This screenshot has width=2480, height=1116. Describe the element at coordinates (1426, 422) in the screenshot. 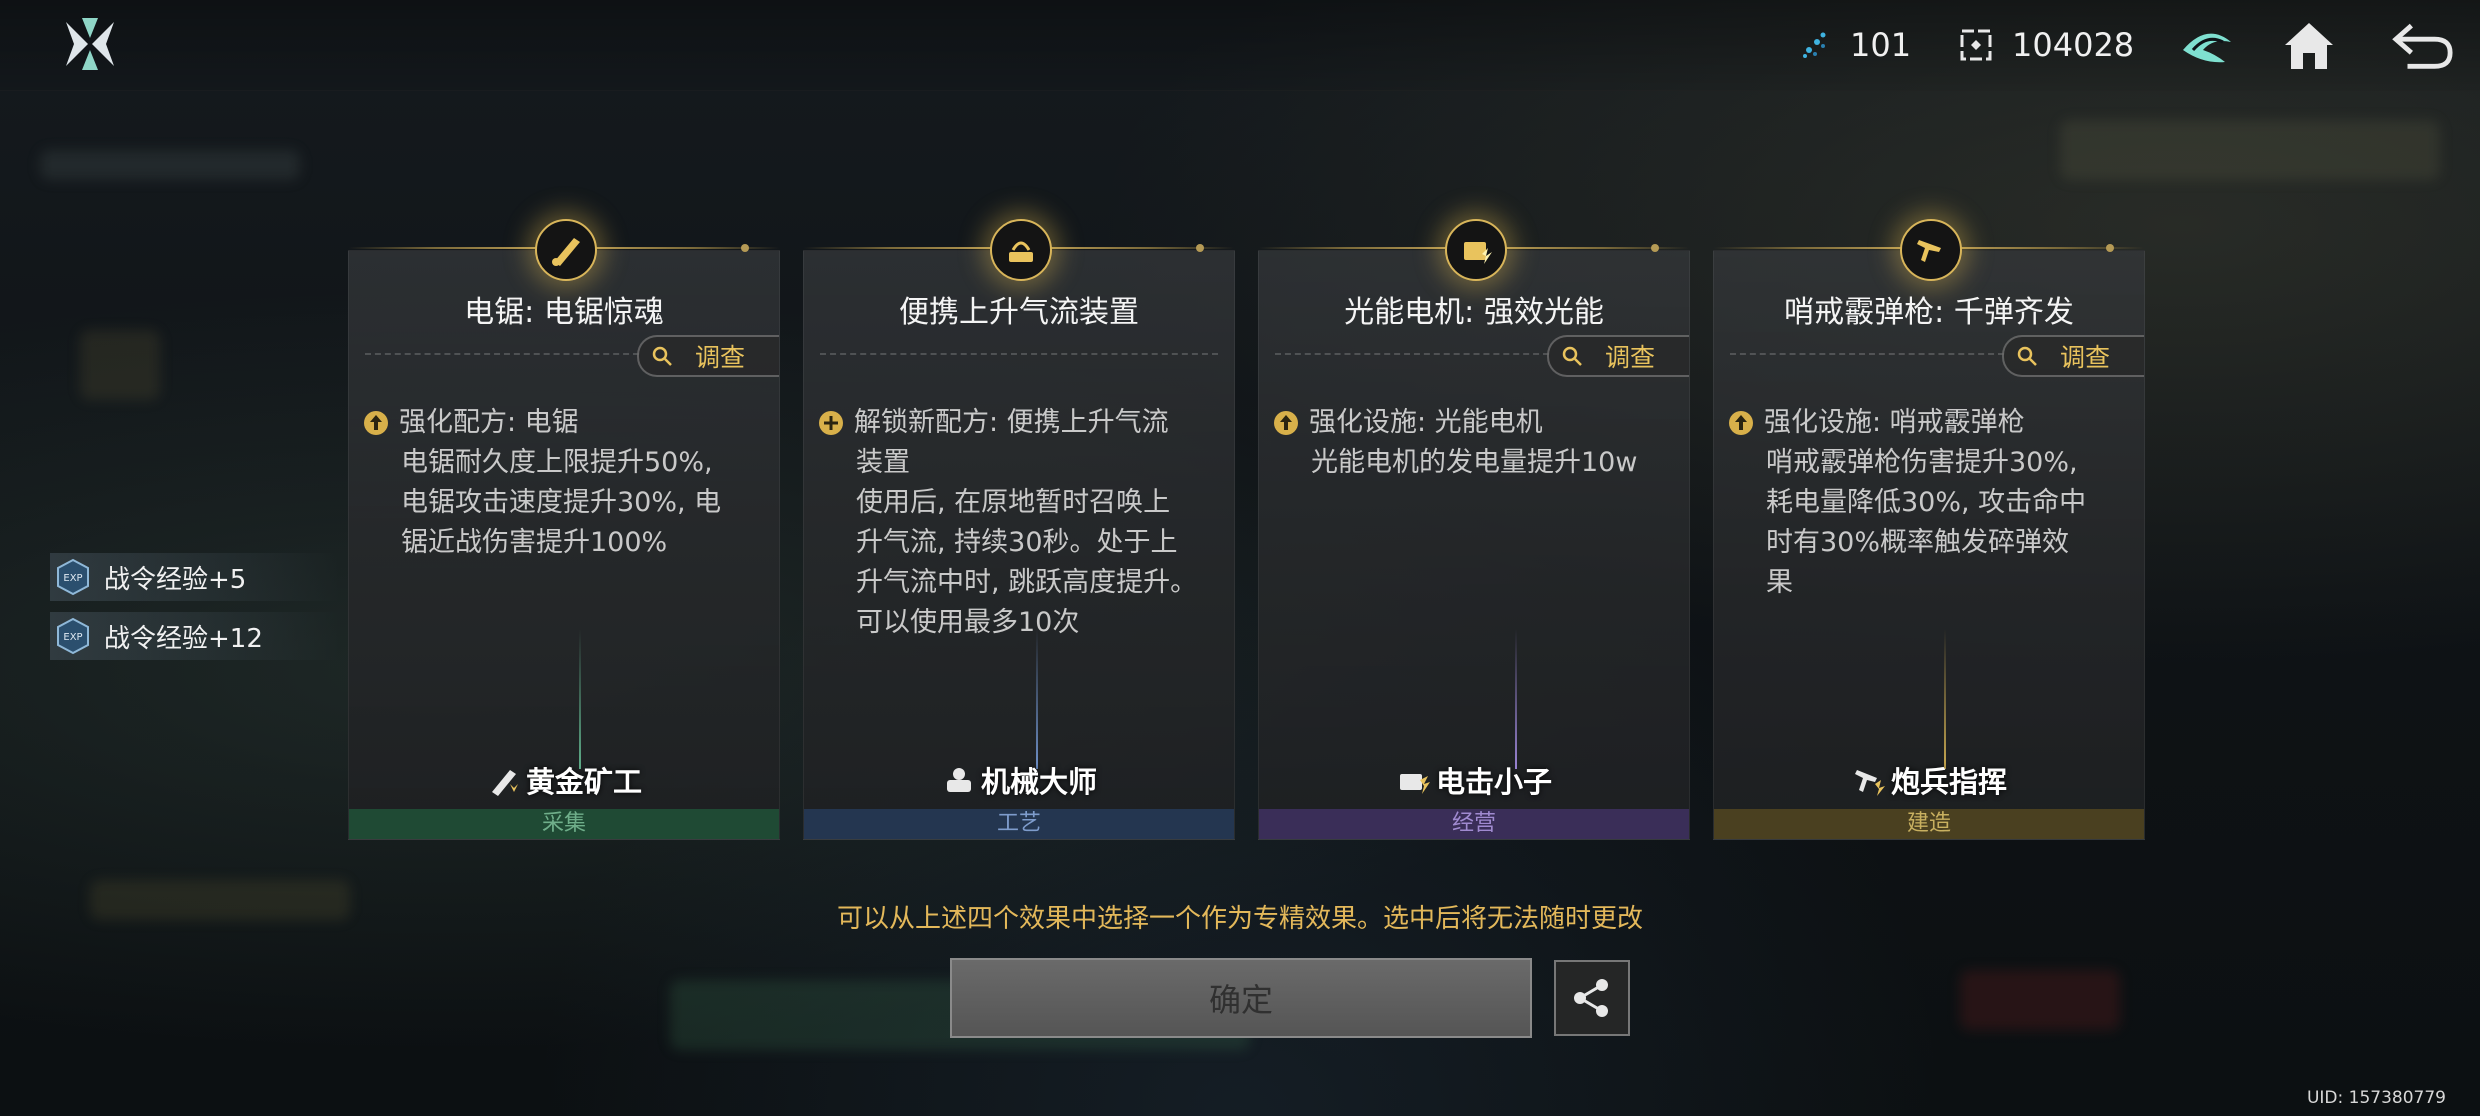

I see `effect-heading-text: 强化设施: 光能电机` at that location.